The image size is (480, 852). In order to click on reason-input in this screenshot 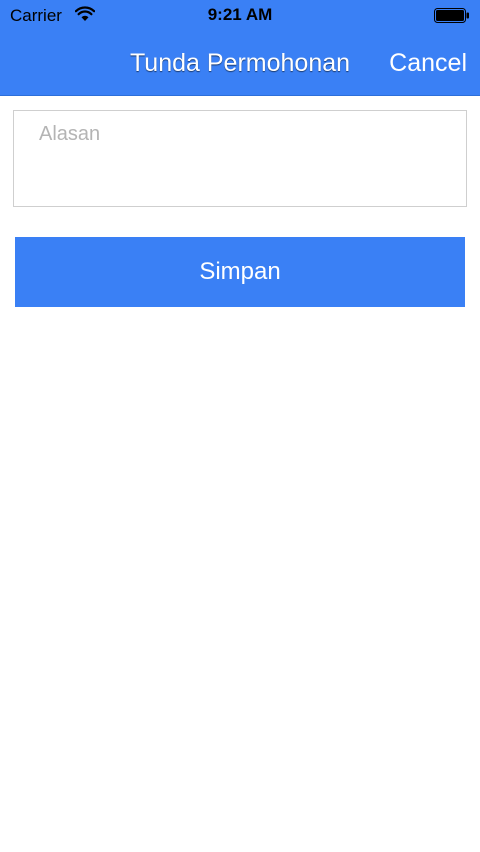, I will do `click(240, 158)`.